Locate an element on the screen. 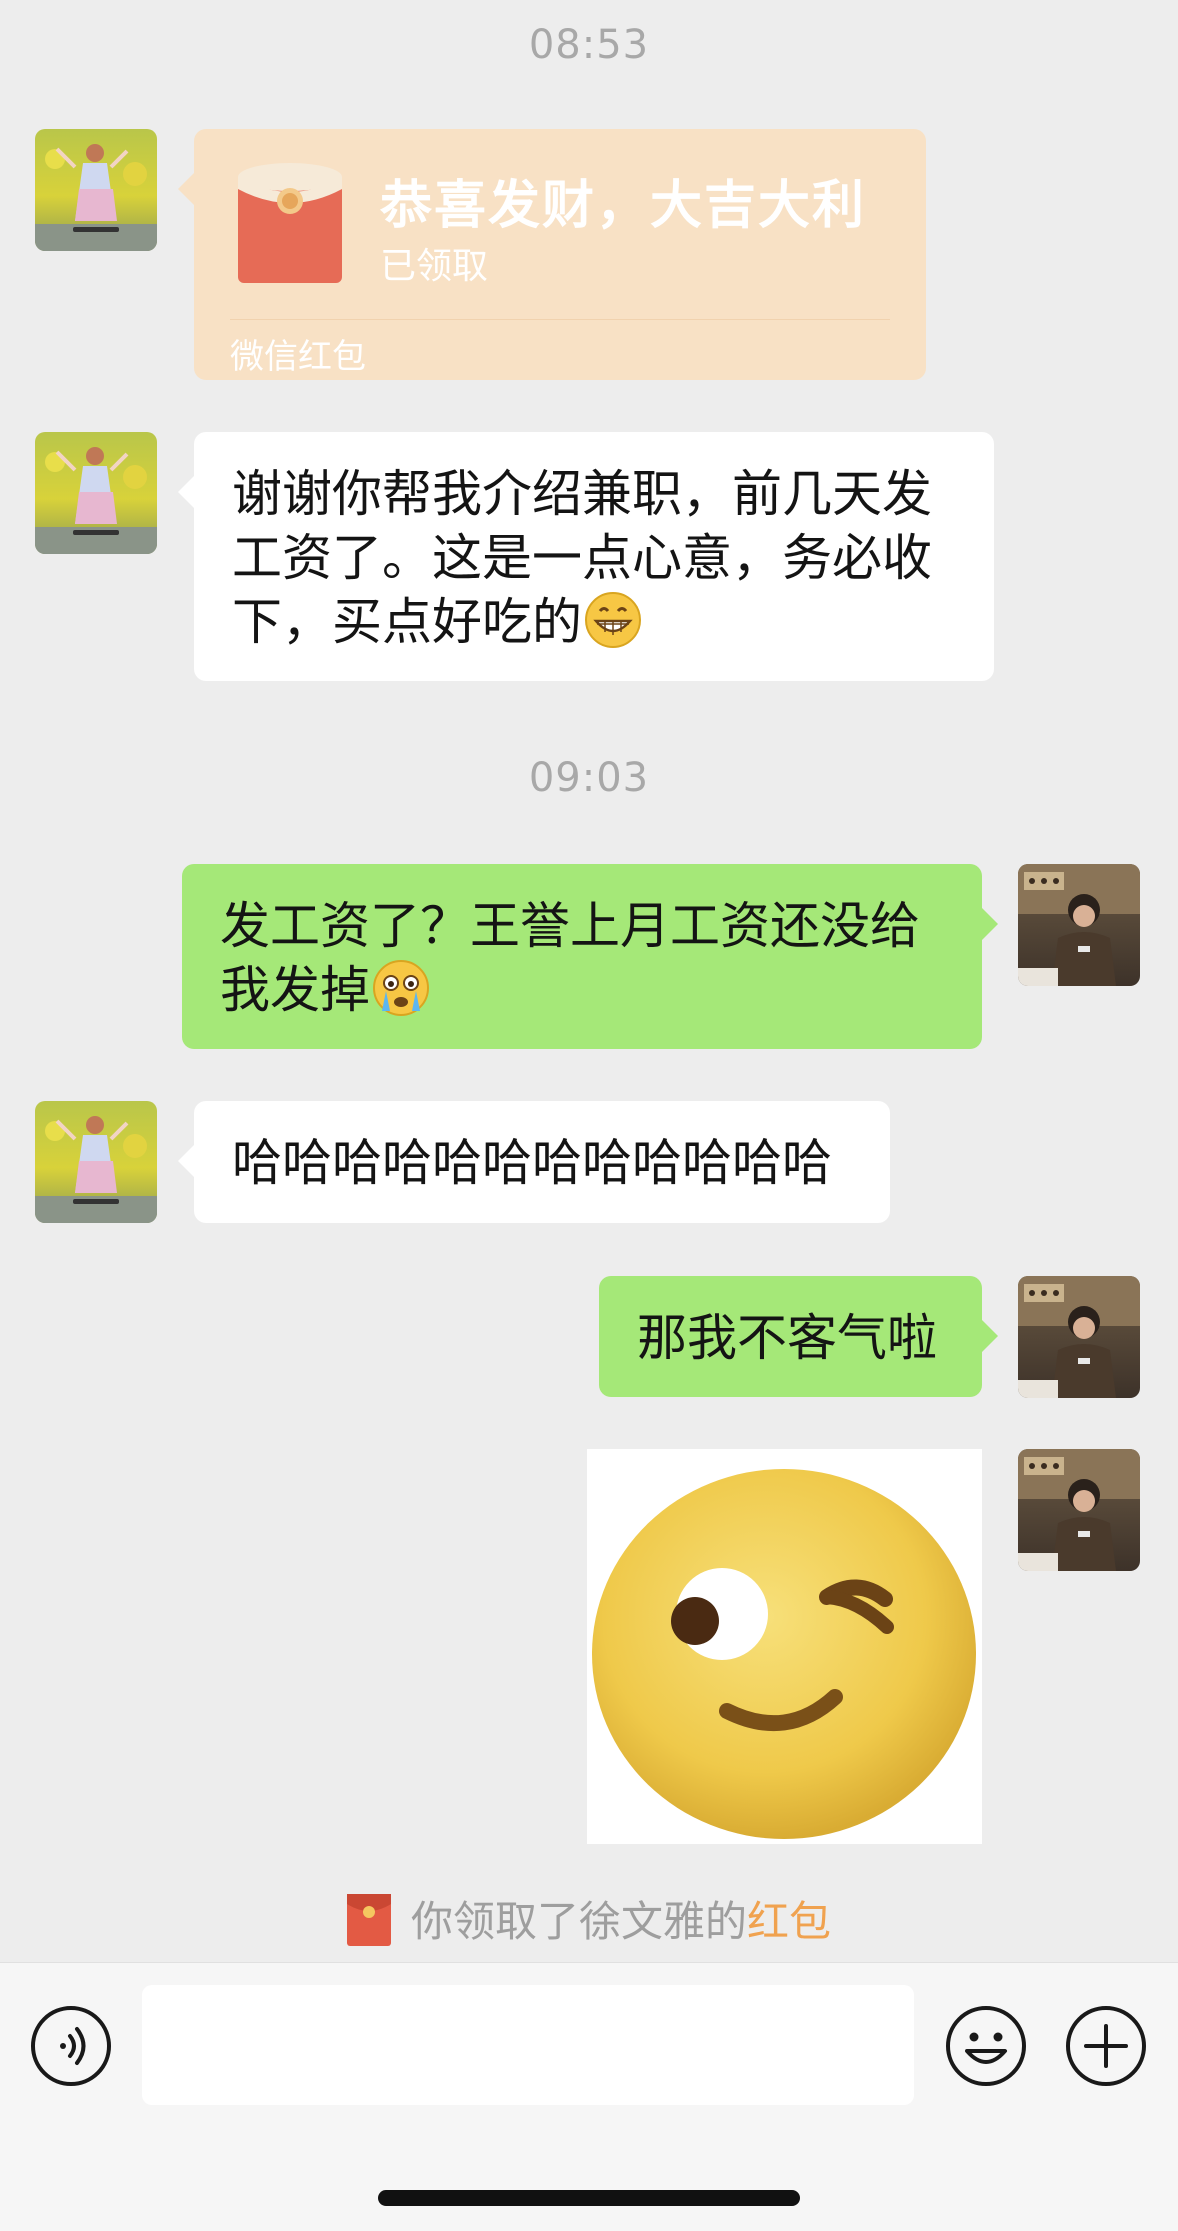 Image resolution: width=1178 pixels, height=2231 pixels. message-bubble: 发工资了？王誉上月工资还没给我发掉 is located at coordinates (590, 956).